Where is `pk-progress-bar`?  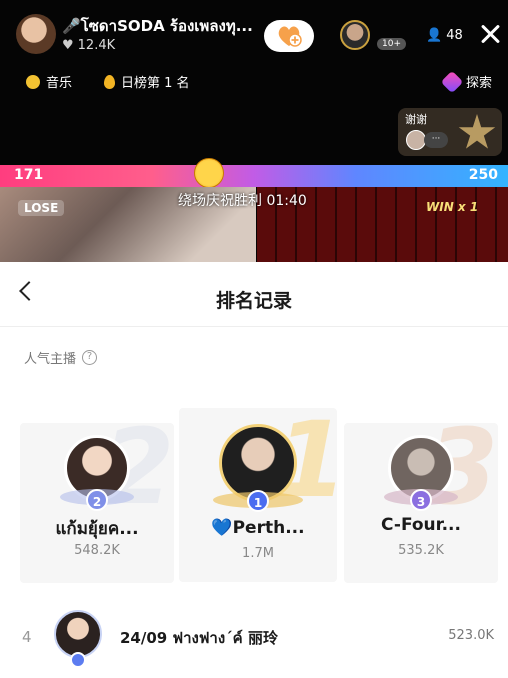
pk-progress-bar is located at coordinates (254, 176).